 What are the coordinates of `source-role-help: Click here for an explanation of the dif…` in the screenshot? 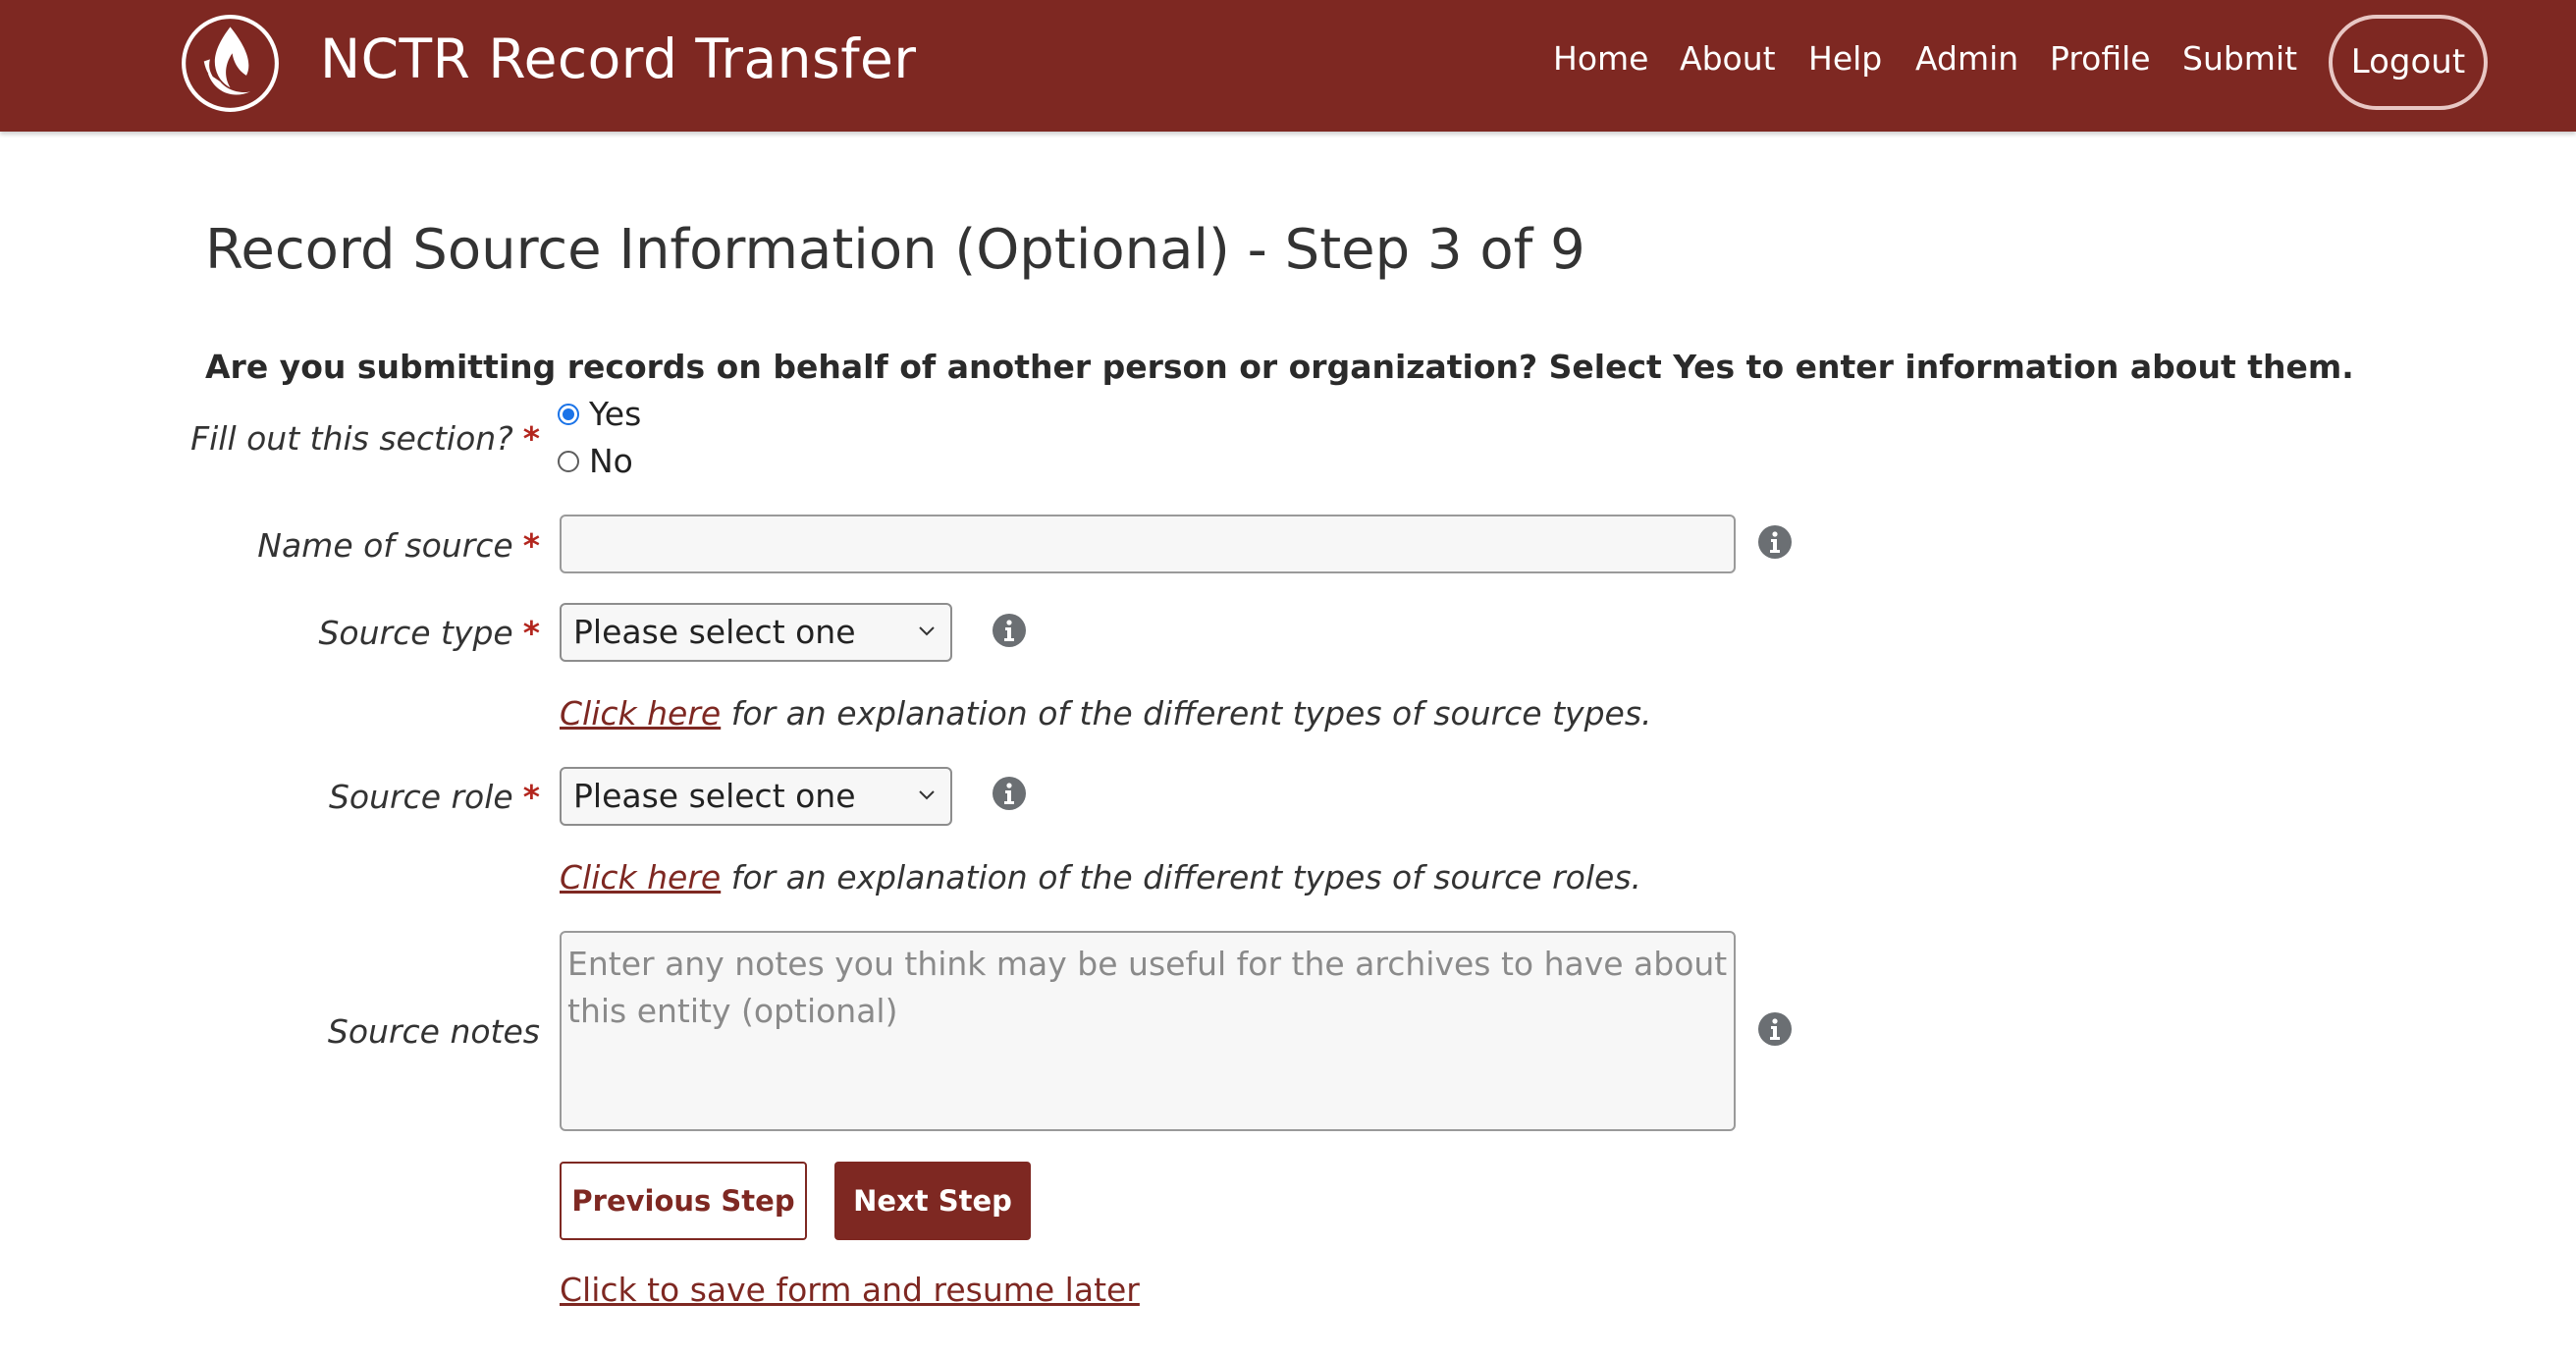 It's located at (1100, 877).